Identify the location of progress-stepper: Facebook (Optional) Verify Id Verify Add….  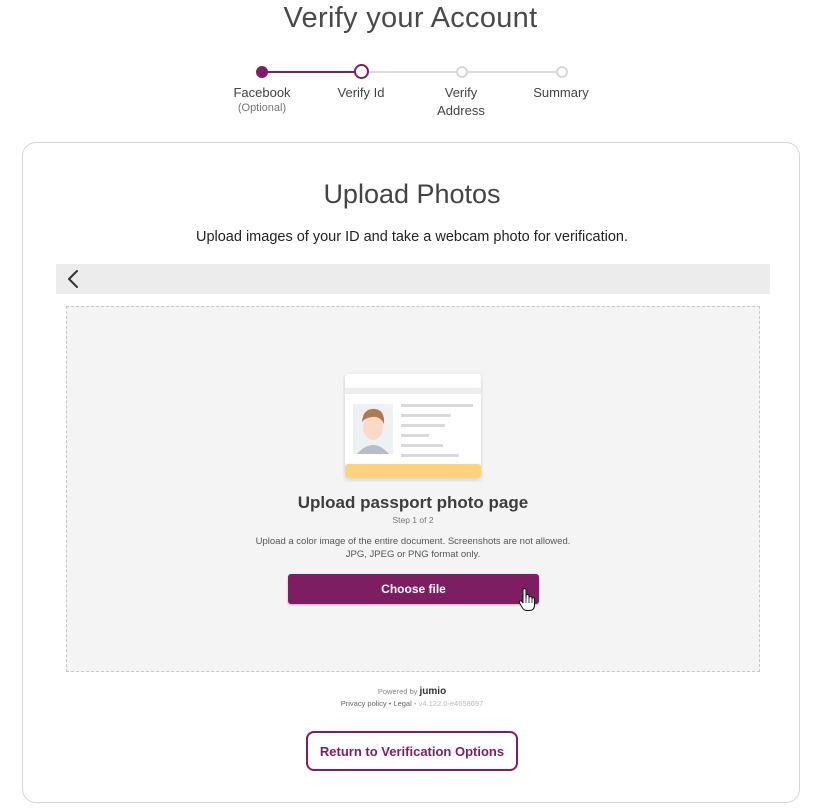
(410, 90).